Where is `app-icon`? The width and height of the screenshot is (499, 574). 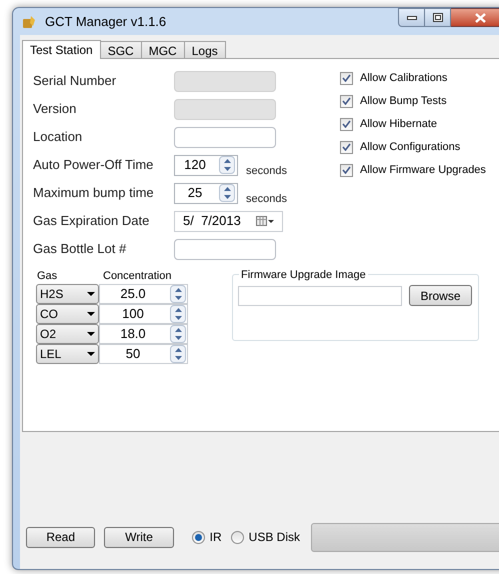 app-icon is located at coordinates (29, 22).